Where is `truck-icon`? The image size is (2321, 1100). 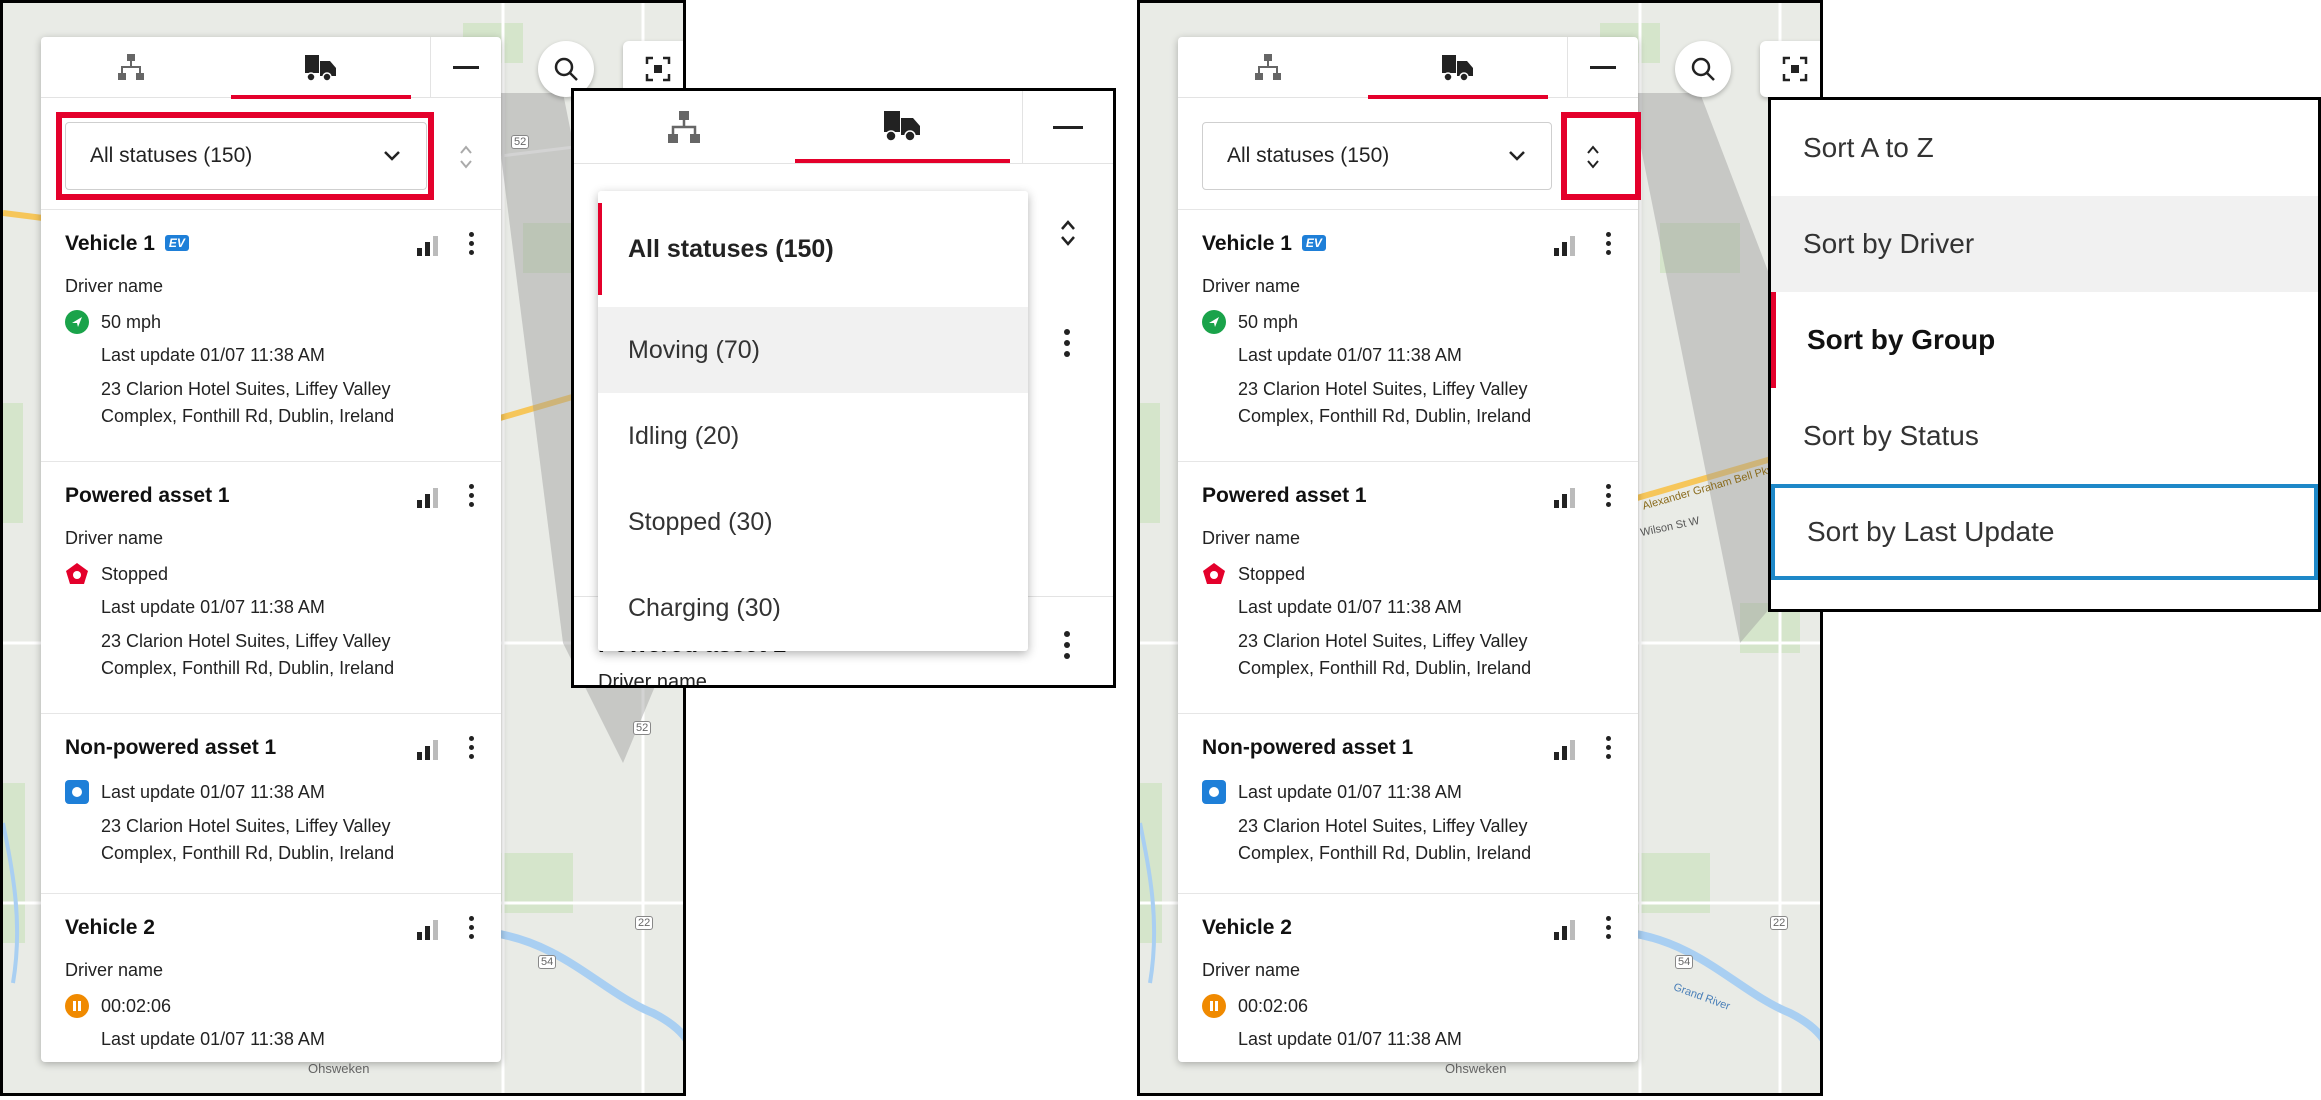 truck-icon is located at coordinates (320, 68).